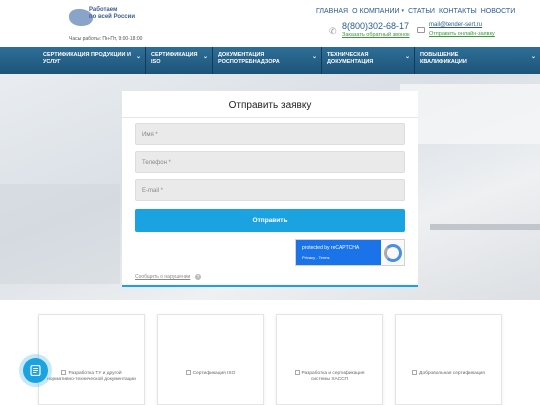  I want to click on form-title: Отправить заявку, so click(270, 105).